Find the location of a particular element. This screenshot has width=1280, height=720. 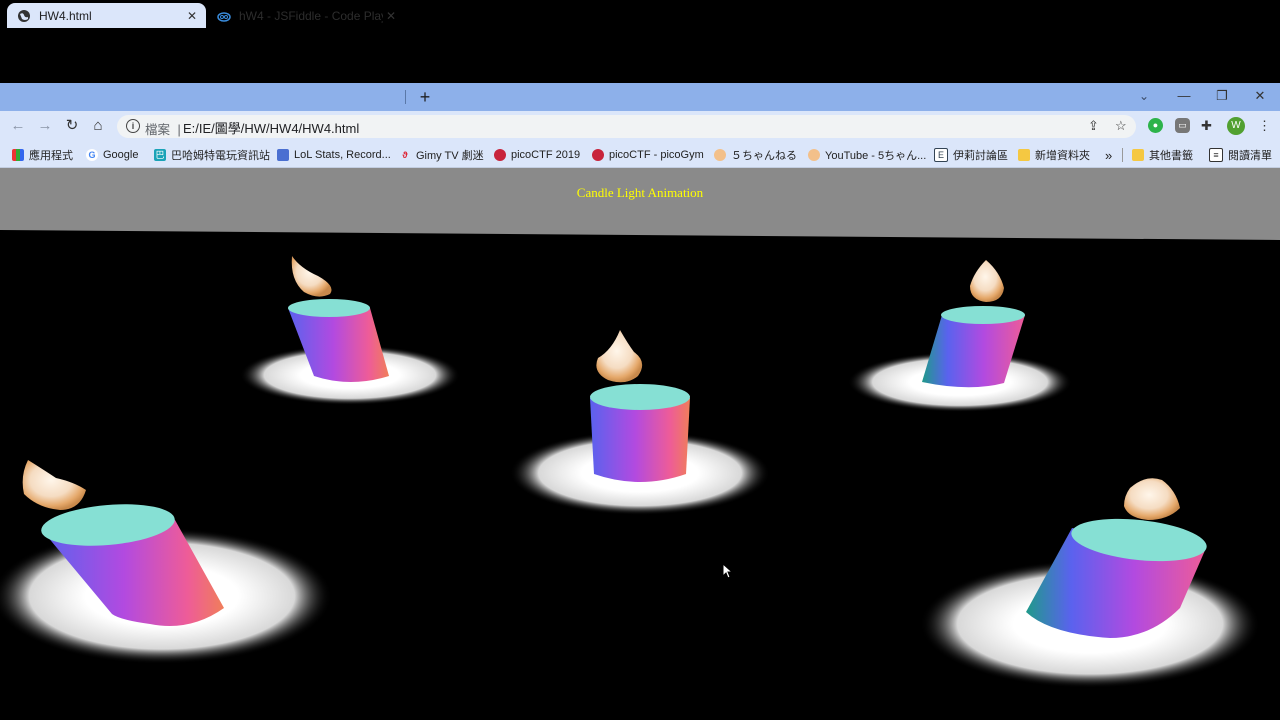

page-title: Candle Light Animation is located at coordinates (640, 192).